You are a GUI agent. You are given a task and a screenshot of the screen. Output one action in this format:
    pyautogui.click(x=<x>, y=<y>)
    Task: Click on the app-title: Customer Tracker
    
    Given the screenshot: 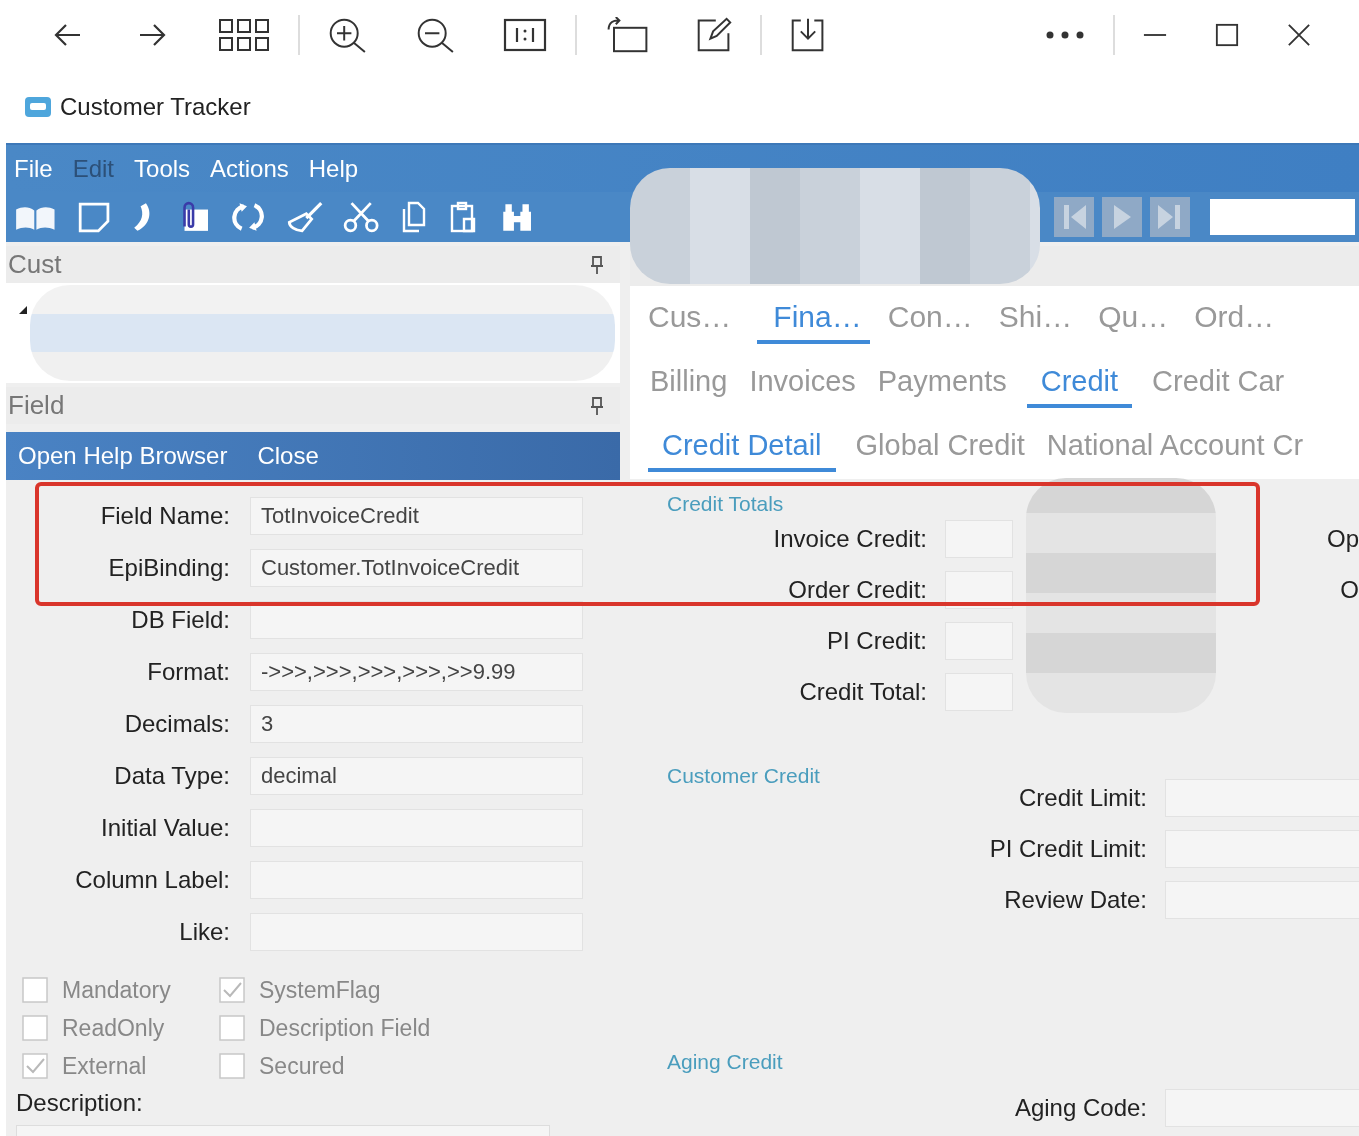 What is the action you would take?
    pyautogui.click(x=155, y=106)
    